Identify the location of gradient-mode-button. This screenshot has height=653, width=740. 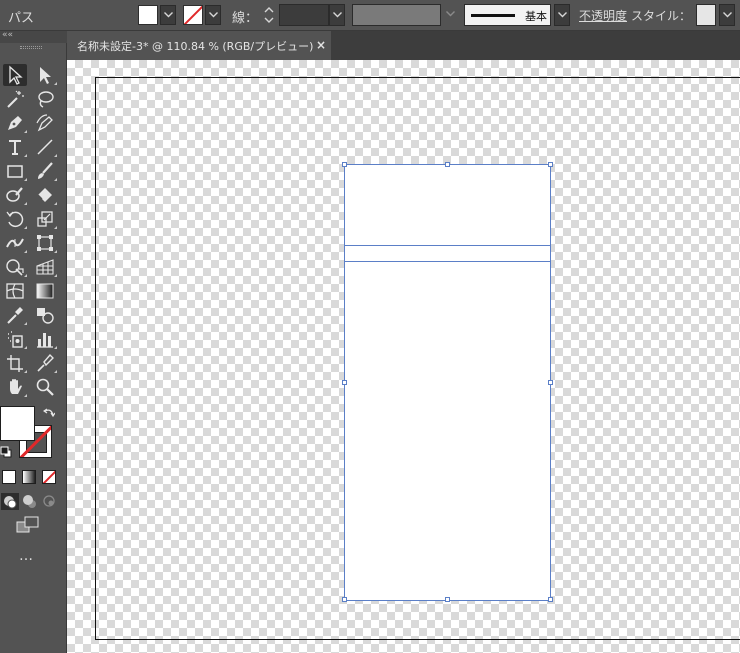
(29, 477).